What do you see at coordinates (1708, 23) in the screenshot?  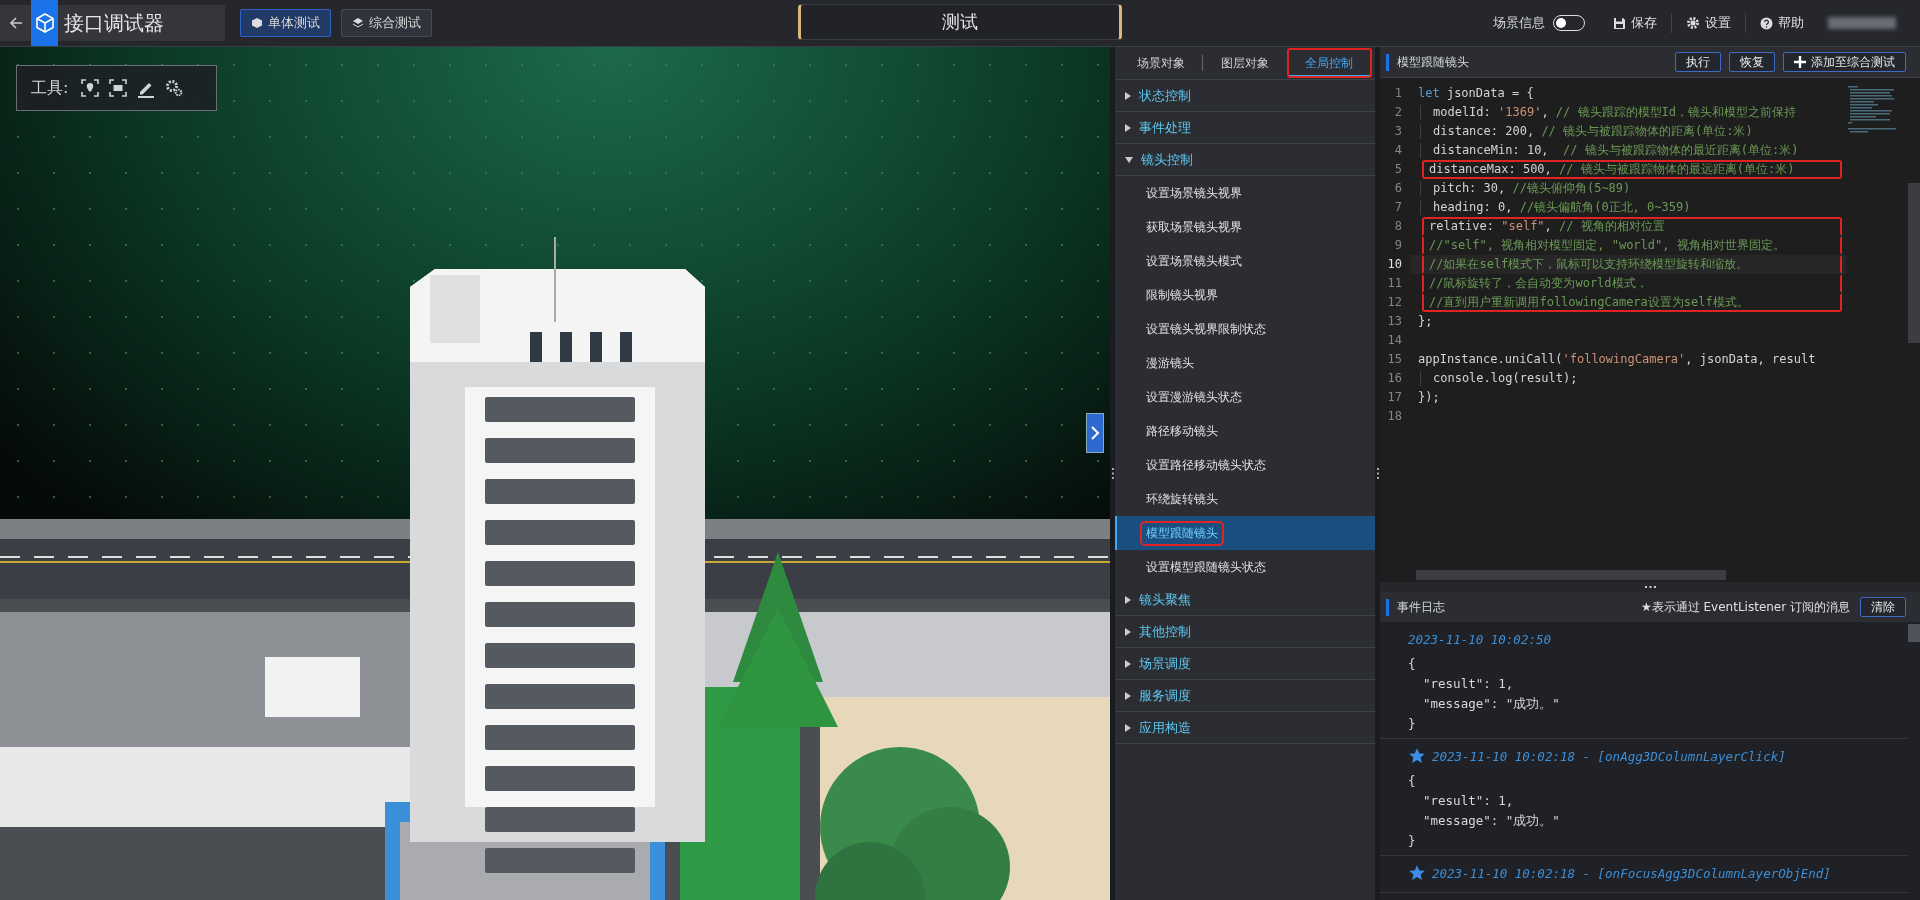 I see `settings-button: 设置` at bounding box center [1708, 23].